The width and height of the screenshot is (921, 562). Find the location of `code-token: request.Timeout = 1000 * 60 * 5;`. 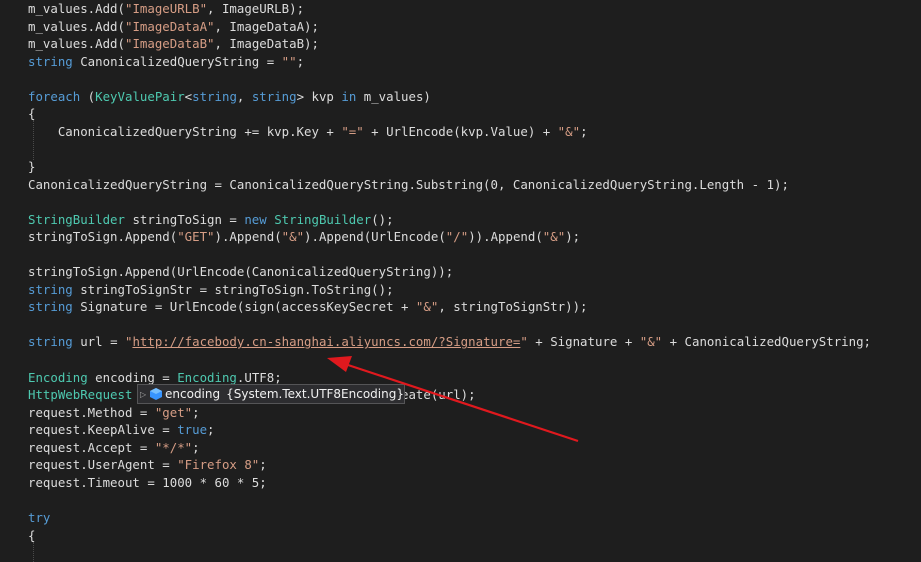

code-token: request.Timeout = 1000 * 60 * 5; is located at coordinates (147, 482).